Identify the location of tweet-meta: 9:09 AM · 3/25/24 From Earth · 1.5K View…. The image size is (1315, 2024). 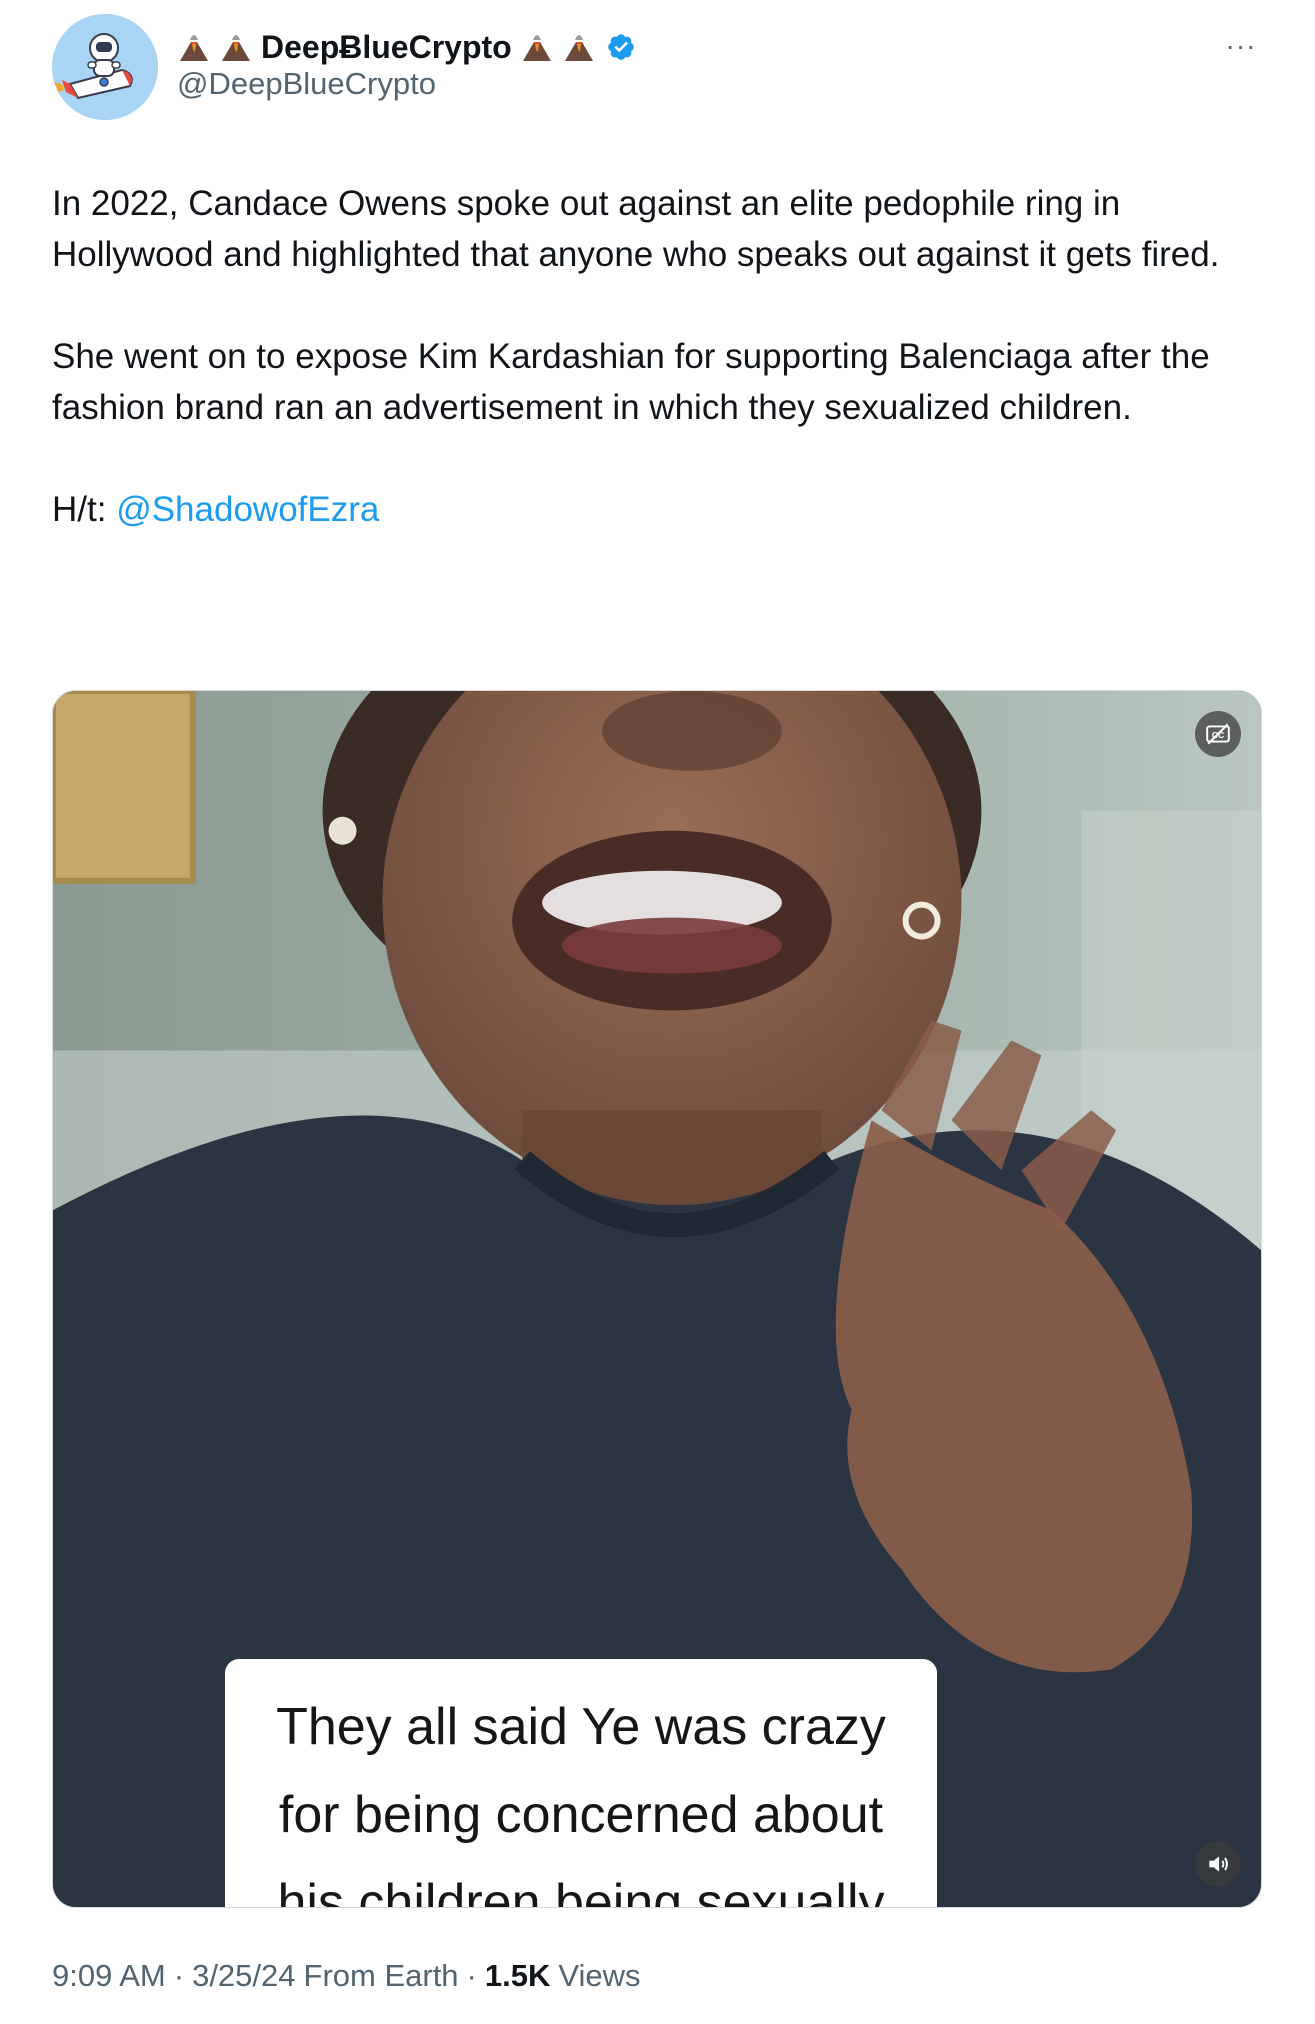
(346, 1976).